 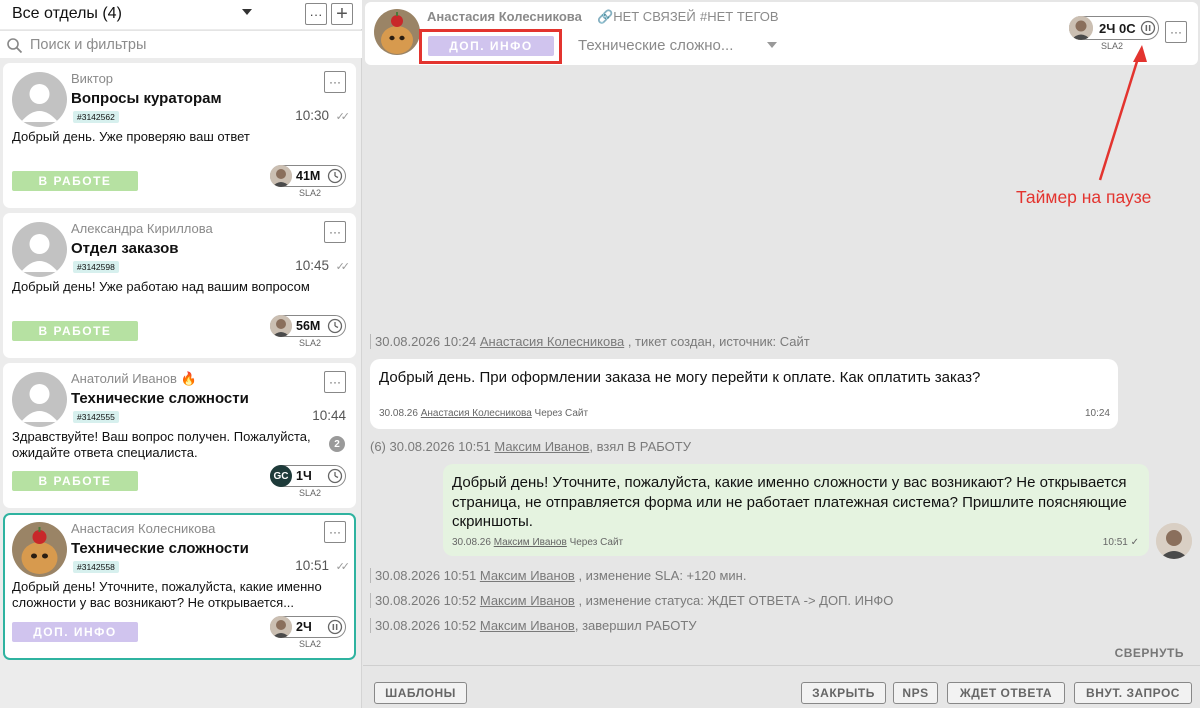 What do you see at coordinates (329, 415) in the screenshot?
I see `ticket-time: 10:44` at bounding box center [329, 415].